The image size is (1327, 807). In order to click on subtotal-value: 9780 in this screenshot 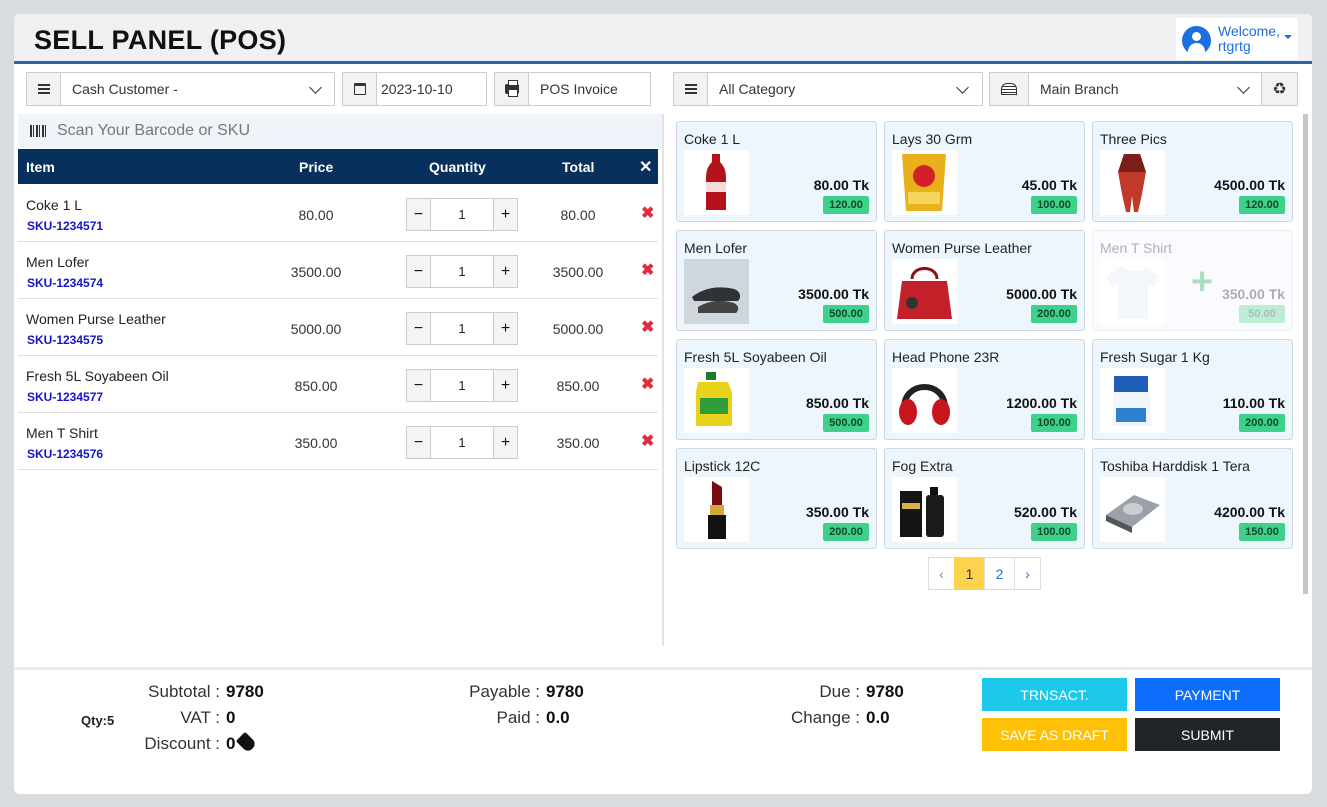, I will do `click(245, 691)`.